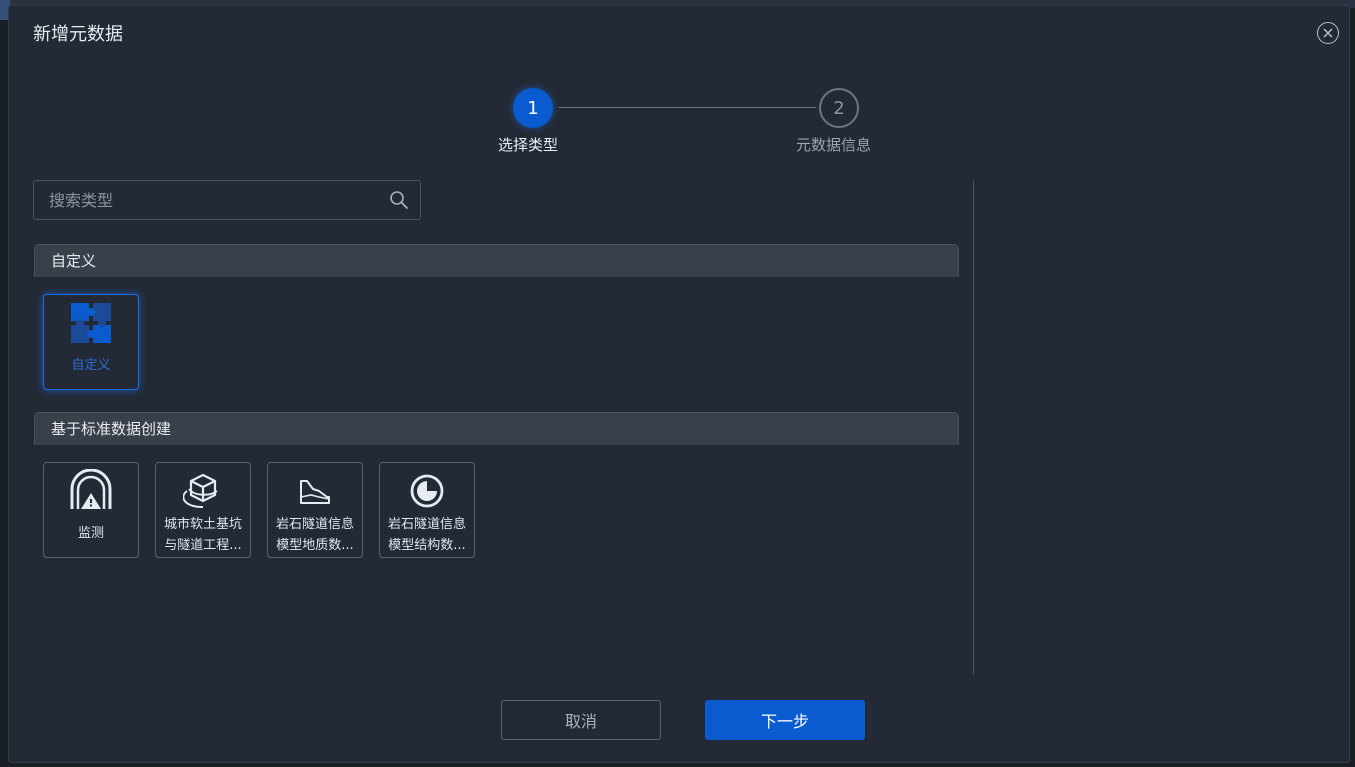 The width and height of the screenshot is (1355, 767). What do you see at coordinates (315, 492) in the screenshot?
I see `terrain-icon` at bounding box center [315, 492].